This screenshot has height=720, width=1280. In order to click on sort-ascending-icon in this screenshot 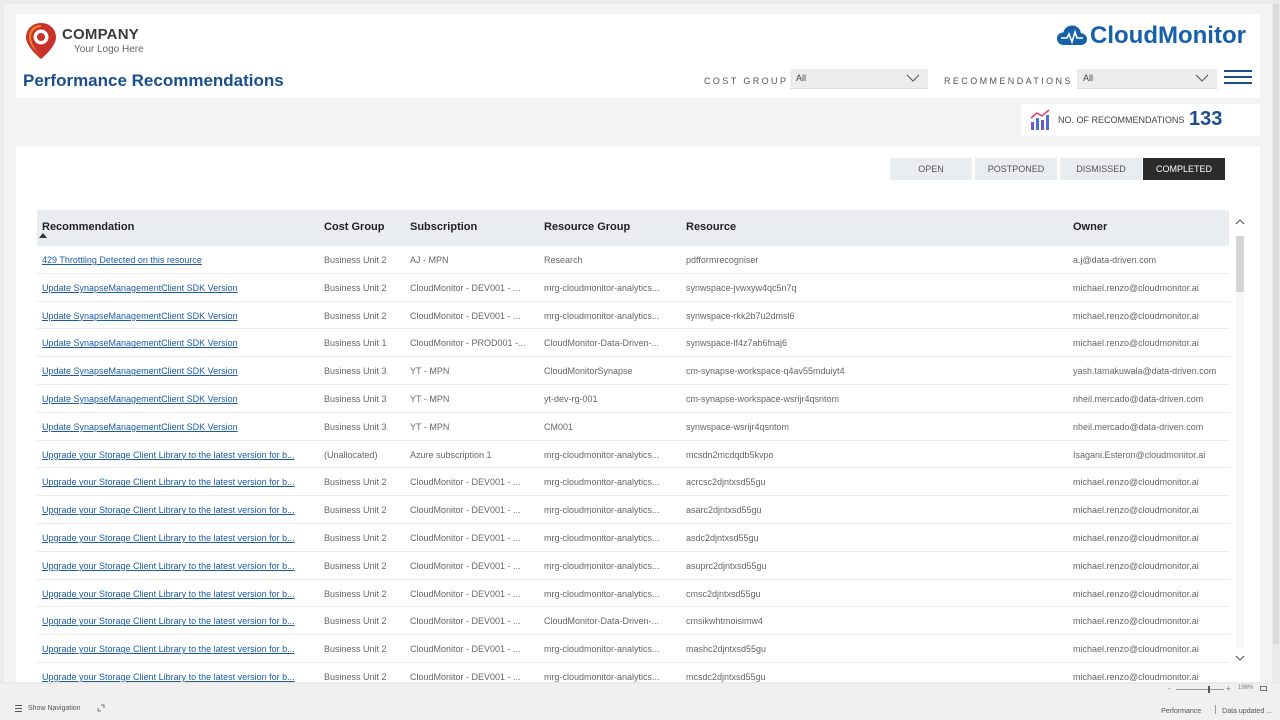, I will do `click(43, 235)`.